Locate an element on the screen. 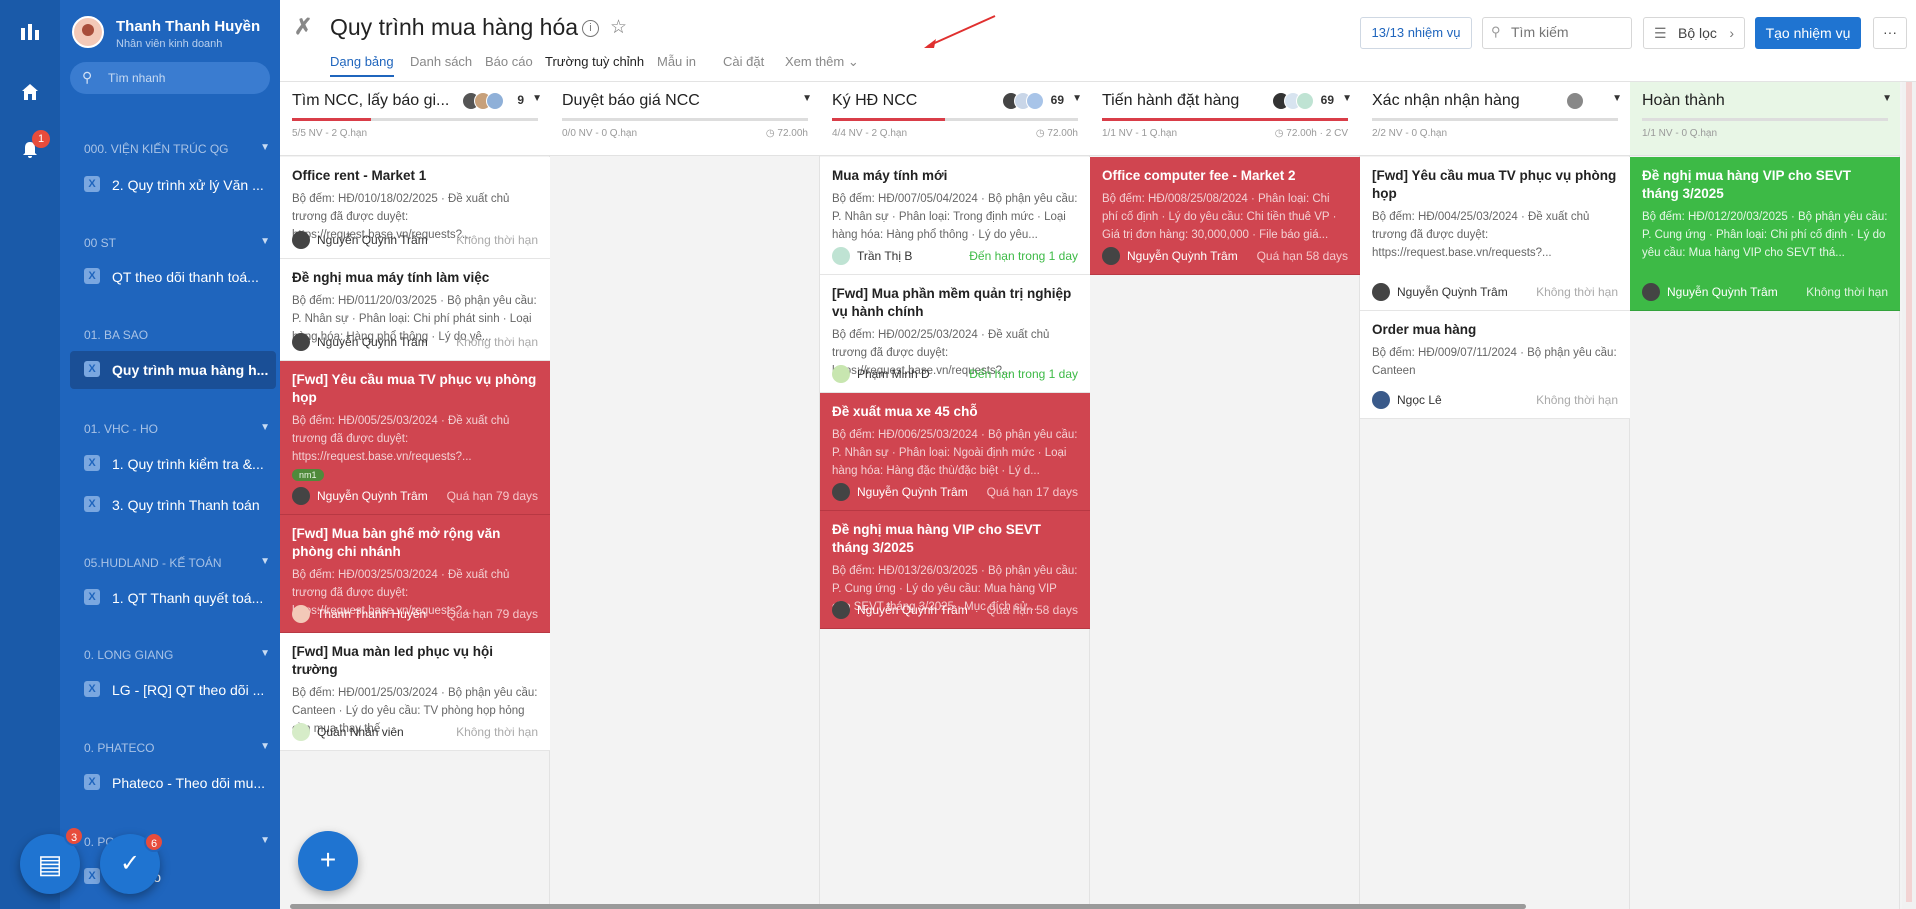  task-title: Office computer fee - Market 2 is located at coordinates (1199, 175).